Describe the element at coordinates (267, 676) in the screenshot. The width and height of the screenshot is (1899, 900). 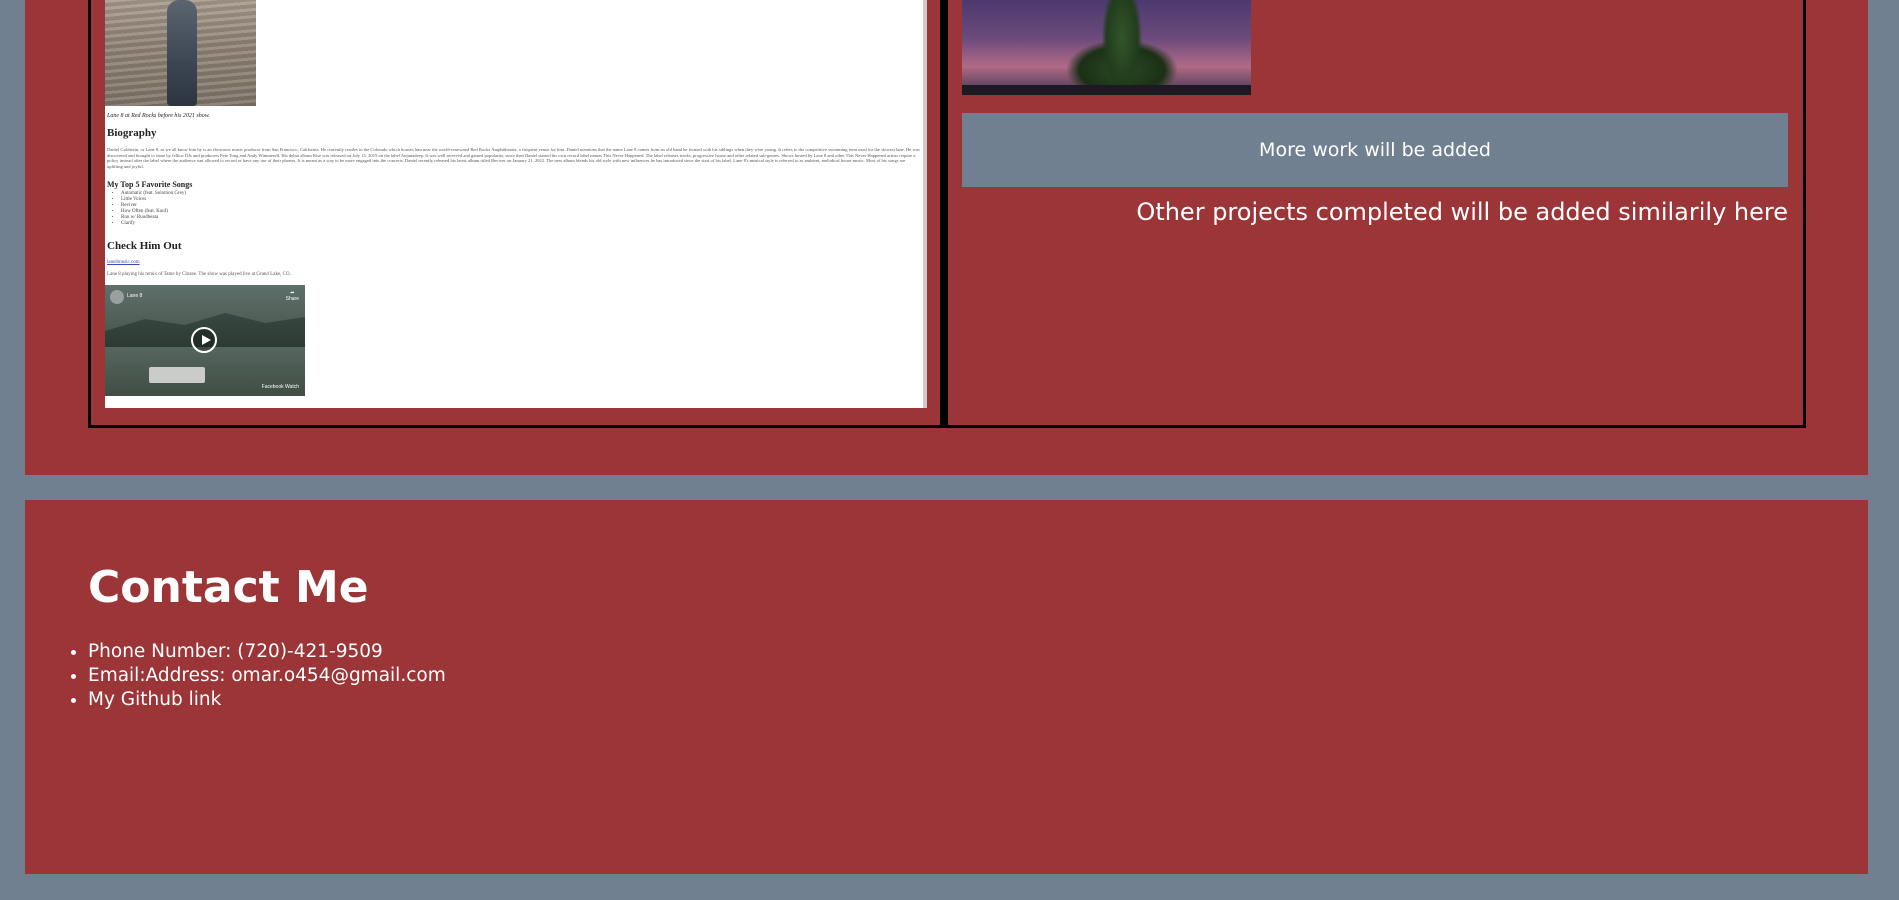
I see `email-address: Email:Address: omar.o454@gmail.com` at that location.